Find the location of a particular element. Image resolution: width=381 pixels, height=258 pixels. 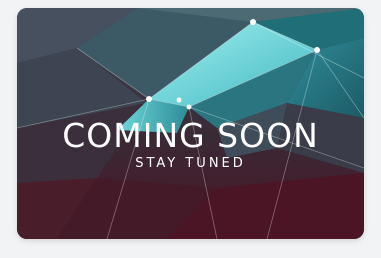

stay-tuned-subline: STAY TUNED is located at coordinates (190, 163).